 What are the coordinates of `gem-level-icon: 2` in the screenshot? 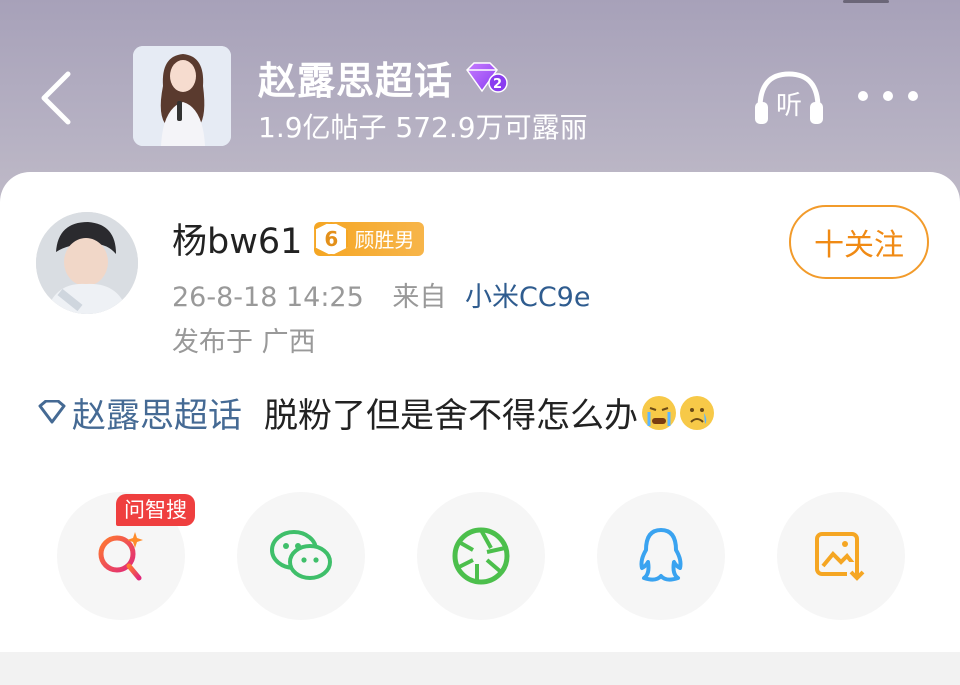 It's located at (486, 78).